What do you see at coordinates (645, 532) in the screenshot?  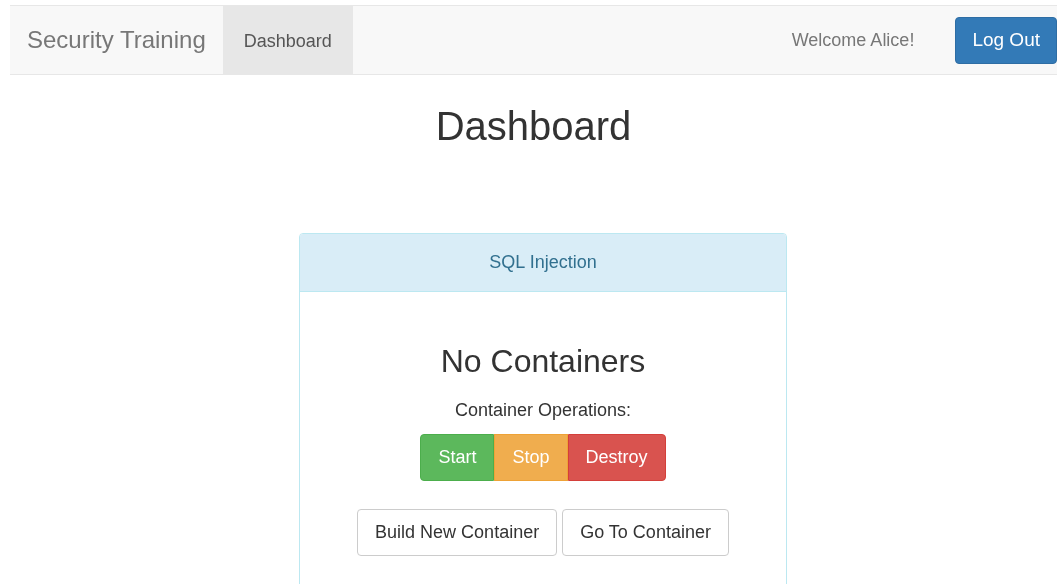 I see `action-button: Go To Container` at bounding box center [645, 532].